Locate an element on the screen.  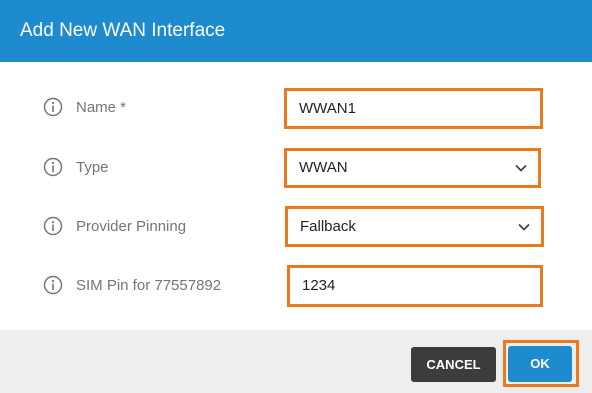
name-value: WWAN1 is located at coordinates (327, 108).